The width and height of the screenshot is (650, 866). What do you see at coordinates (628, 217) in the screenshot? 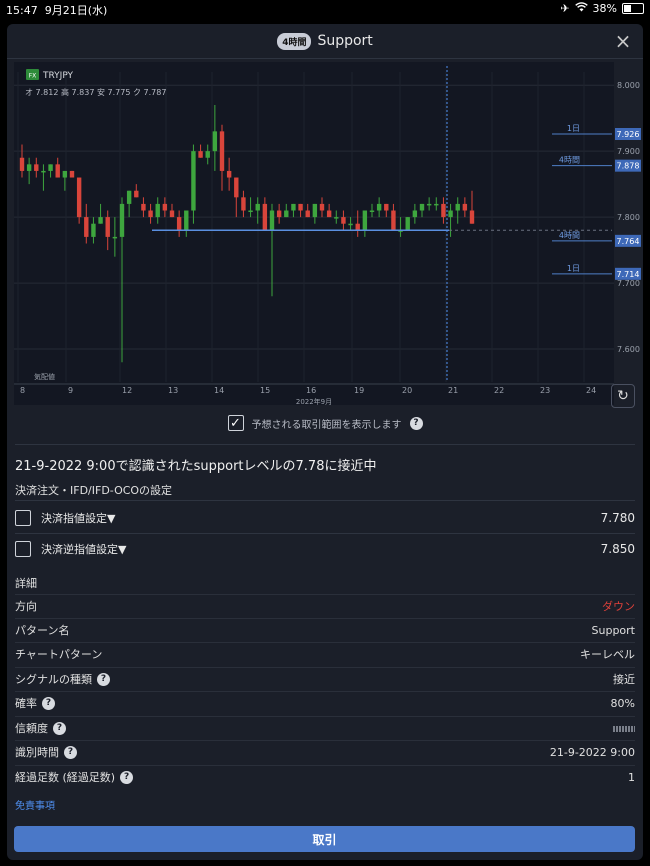
I see `y-tick-label: 7.800` at bounding box center [628, 217].